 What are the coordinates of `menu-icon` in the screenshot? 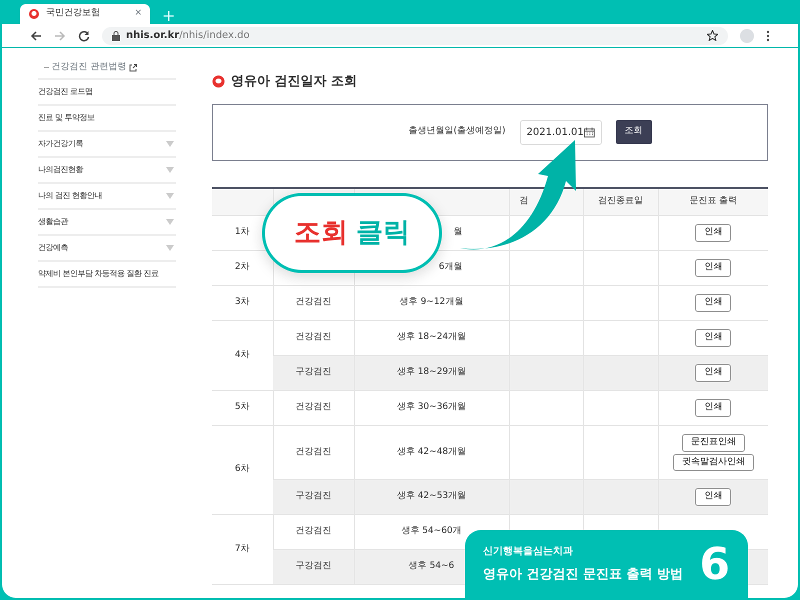 It's located at (768, 36).